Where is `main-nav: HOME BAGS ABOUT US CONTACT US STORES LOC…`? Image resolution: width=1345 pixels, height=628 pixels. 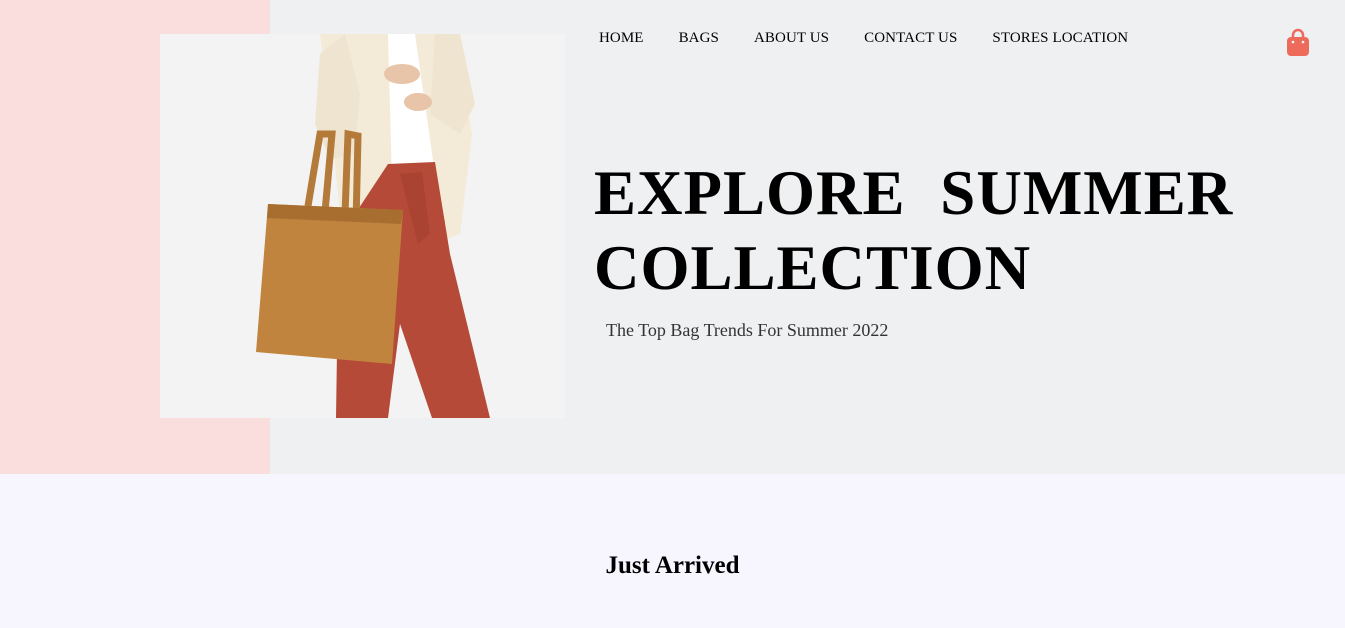 main-nav: HOME BAGS ABOUT US CONTACT US STORES LOC… is located at coordinates (881, 38).